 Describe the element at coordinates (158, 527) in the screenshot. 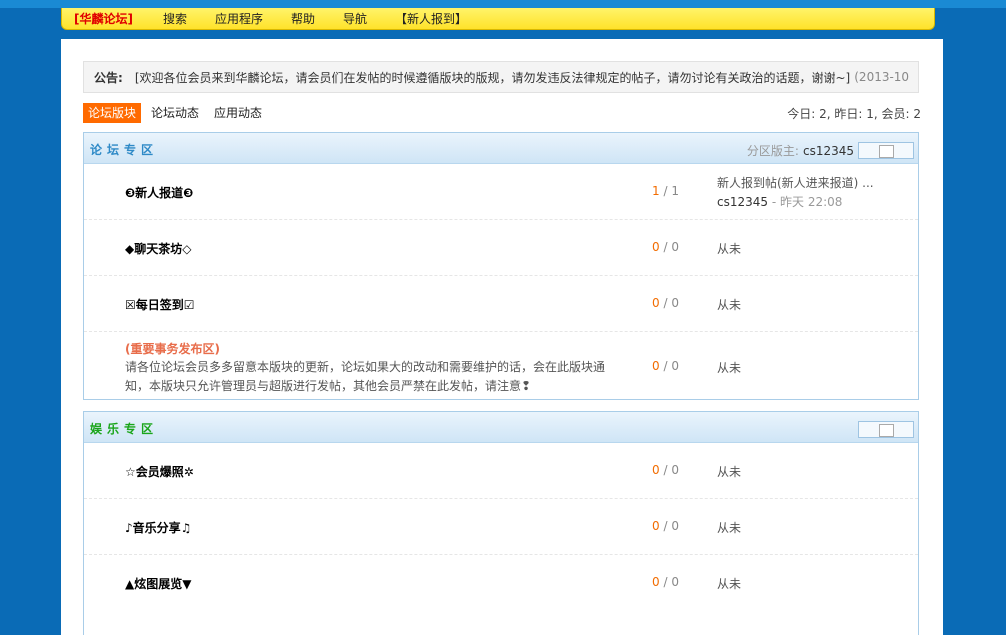

I see `forum-name: ♪音乐分享♫` at that location.